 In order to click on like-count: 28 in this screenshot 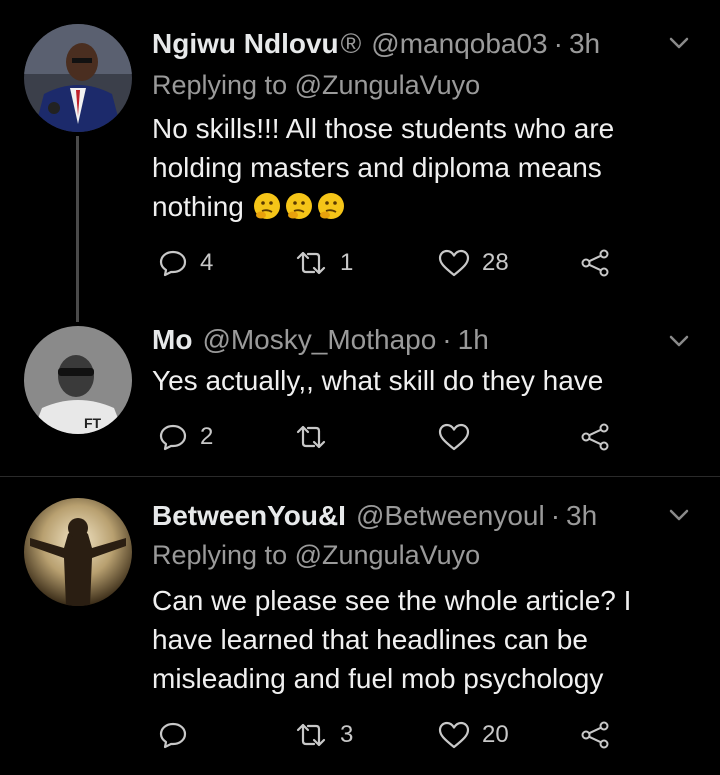, I will do `click(495, 262)`.